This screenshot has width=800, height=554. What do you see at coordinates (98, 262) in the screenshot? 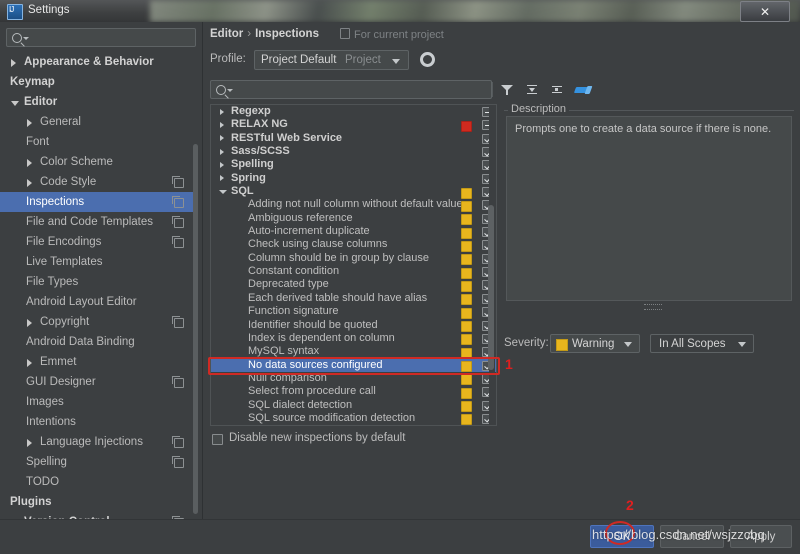
I see `sidebar-item-live-templates: Live Templates` at bounding box center [98, 262].